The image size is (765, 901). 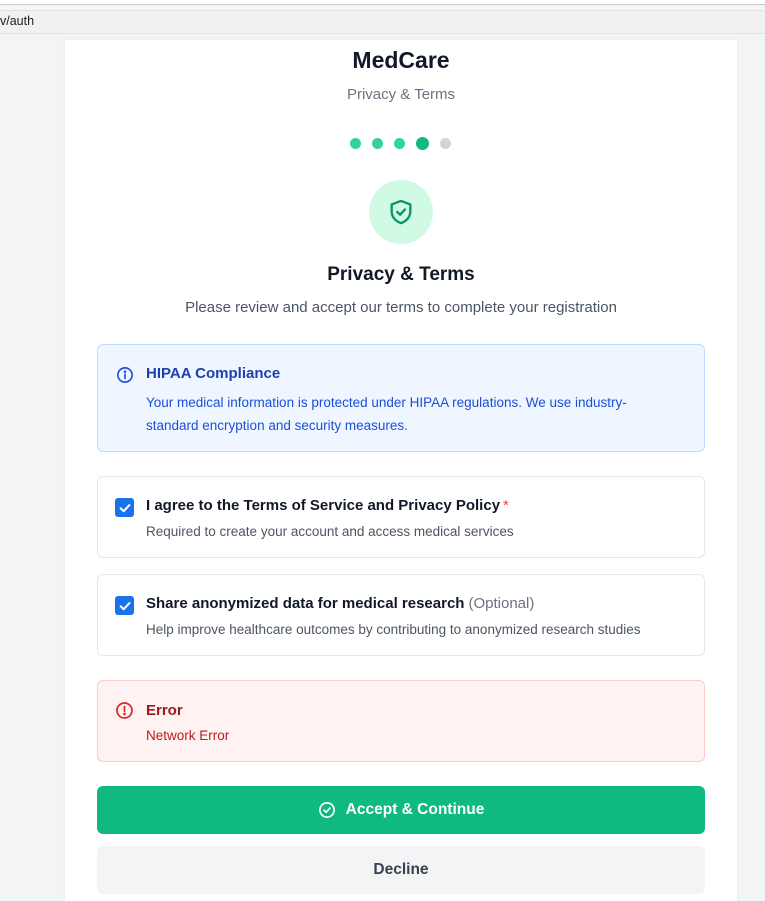 I want to click on error-title: Error, so click(x=164, y=710).